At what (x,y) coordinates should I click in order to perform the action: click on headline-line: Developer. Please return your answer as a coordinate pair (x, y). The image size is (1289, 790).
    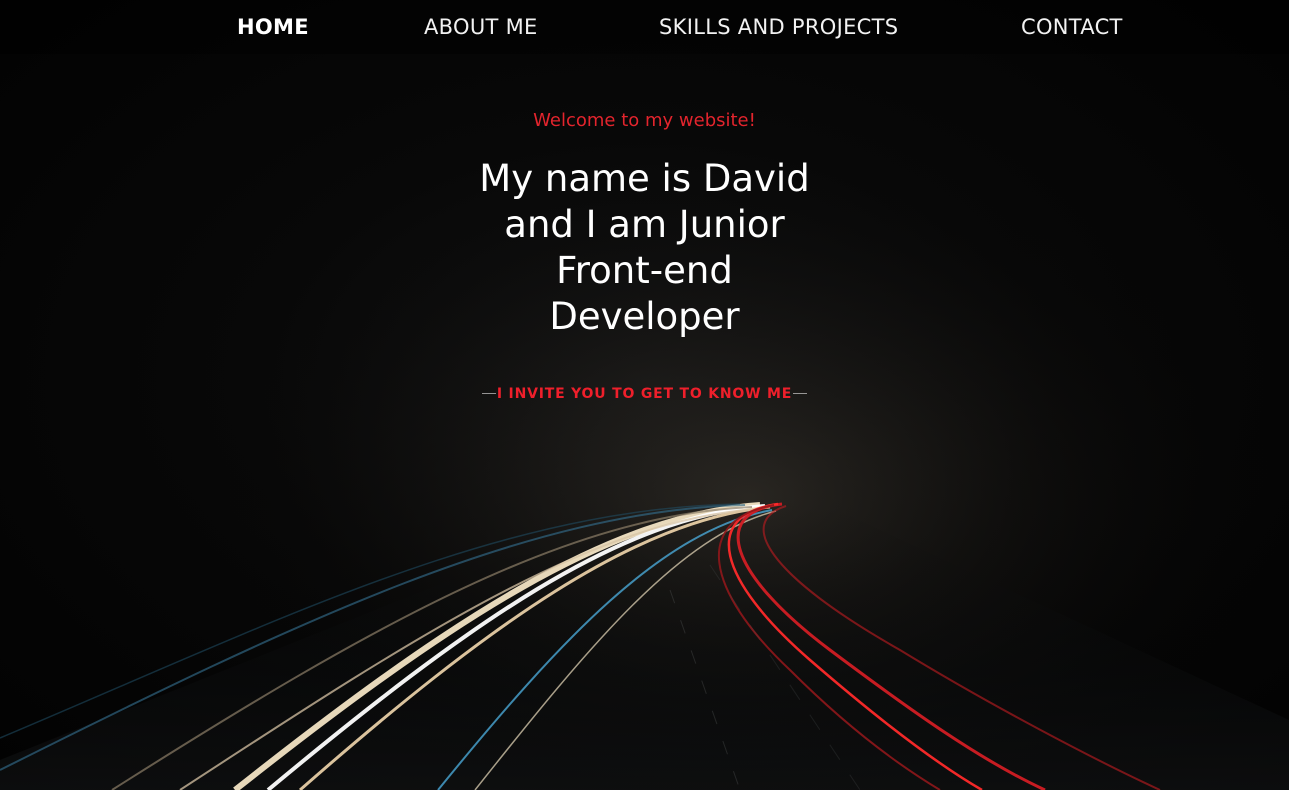
    Looking at the image, I should click on (644, 316).